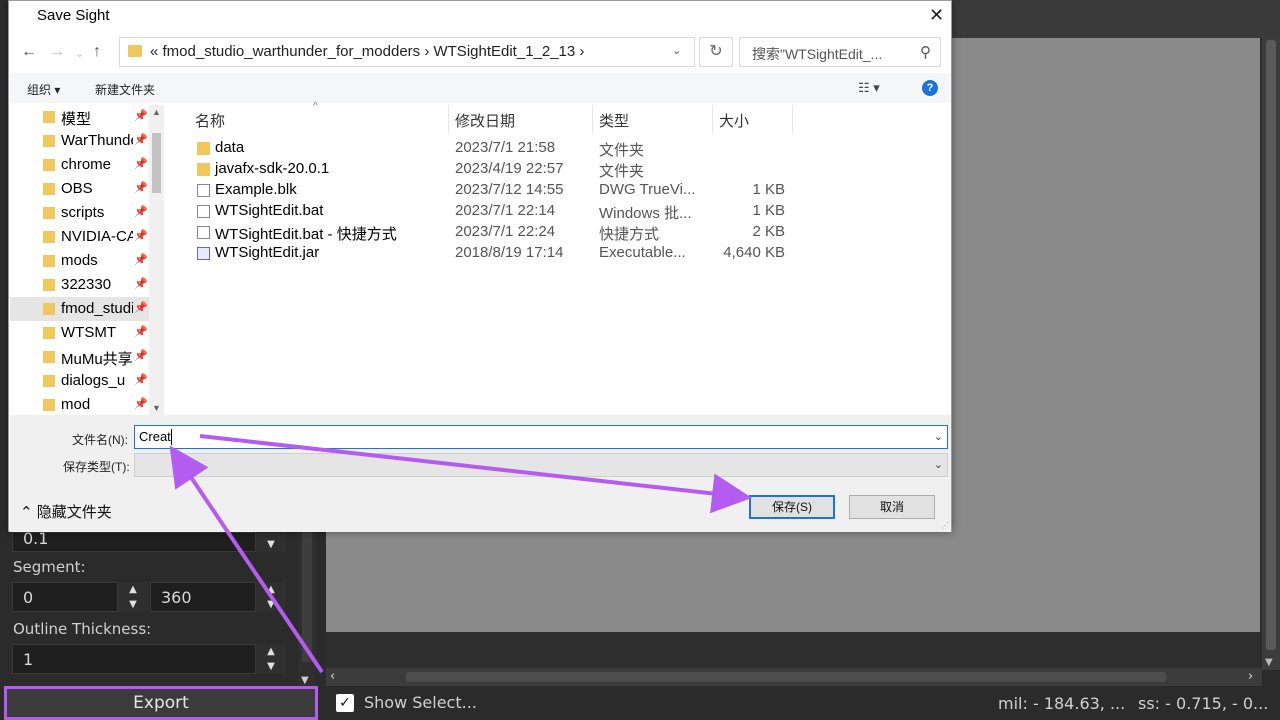 The height and width of the screenshot is (720, 1280). Describe the element at coordinates (79, 381) in the screenshot. I see `nav-item: dialogs_u 📌` at that location.